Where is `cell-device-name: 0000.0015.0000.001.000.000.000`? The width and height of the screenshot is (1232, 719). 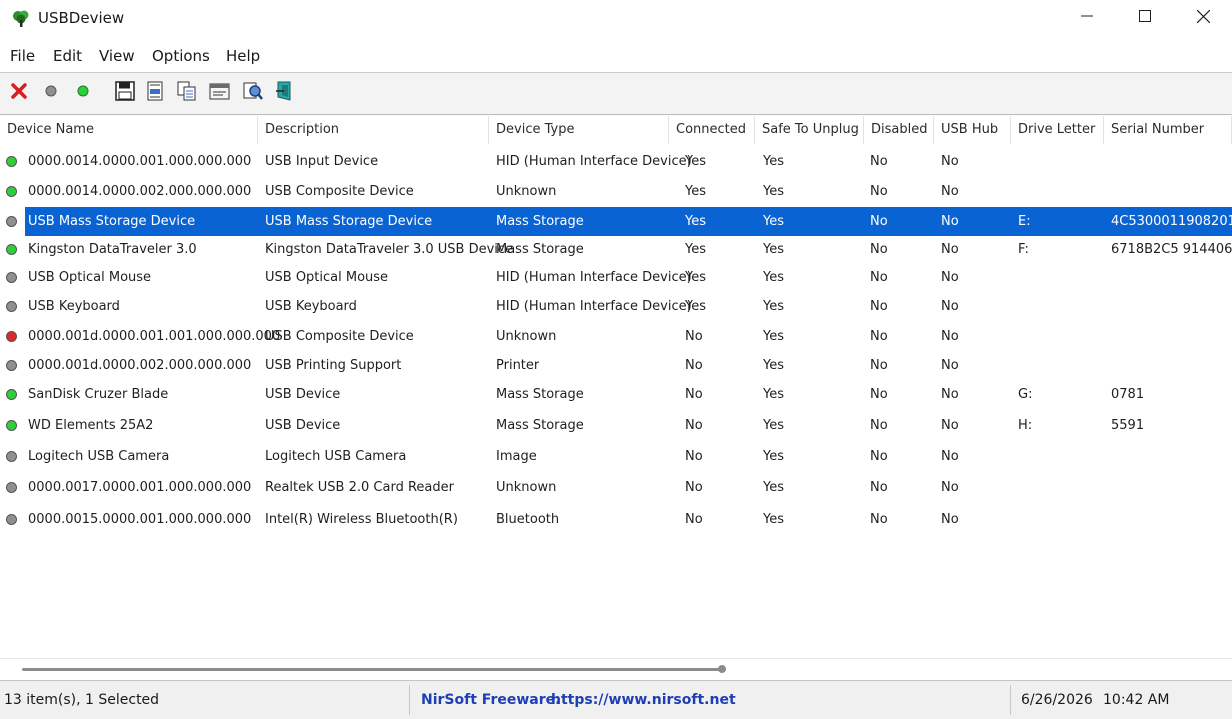
cell-device-name: 0000.0015.0000.001.000.000.000 is located at coordinates (140, 519).